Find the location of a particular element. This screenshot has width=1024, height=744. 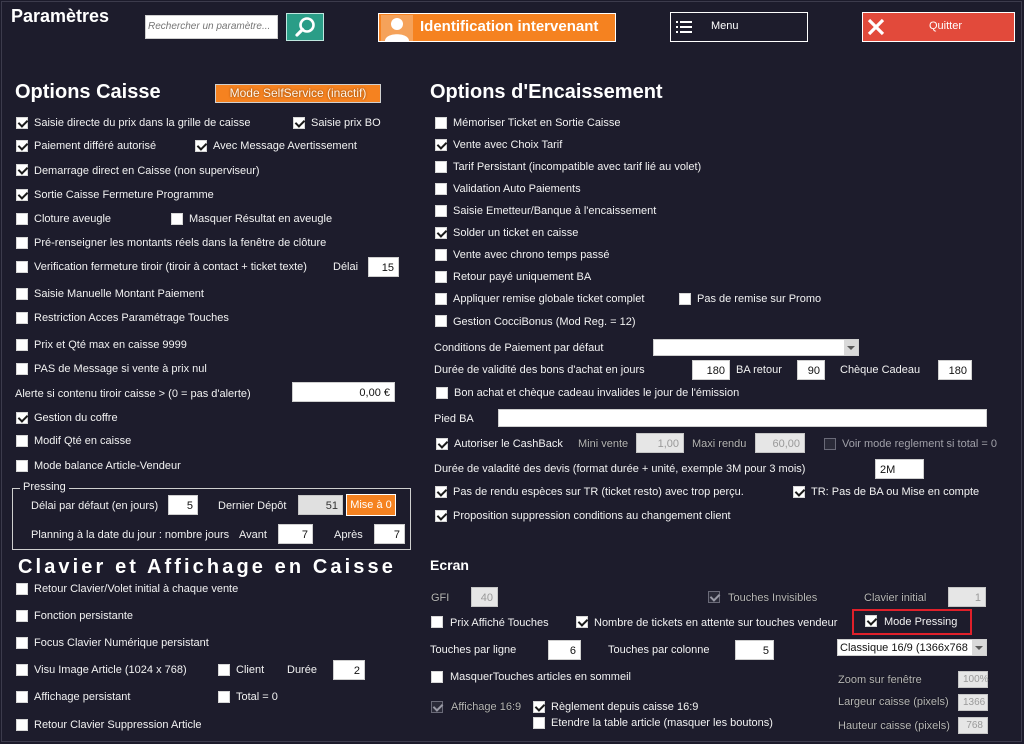

search-icon is located at coordinates (305, 27).